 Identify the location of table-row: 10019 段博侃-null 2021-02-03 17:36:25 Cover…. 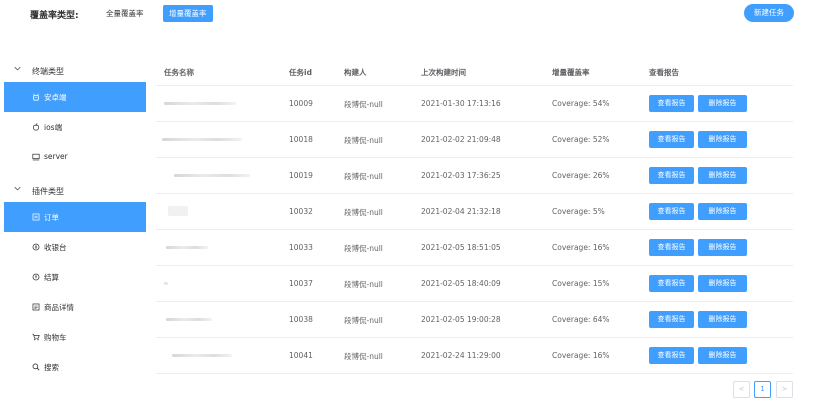
(474, 176).